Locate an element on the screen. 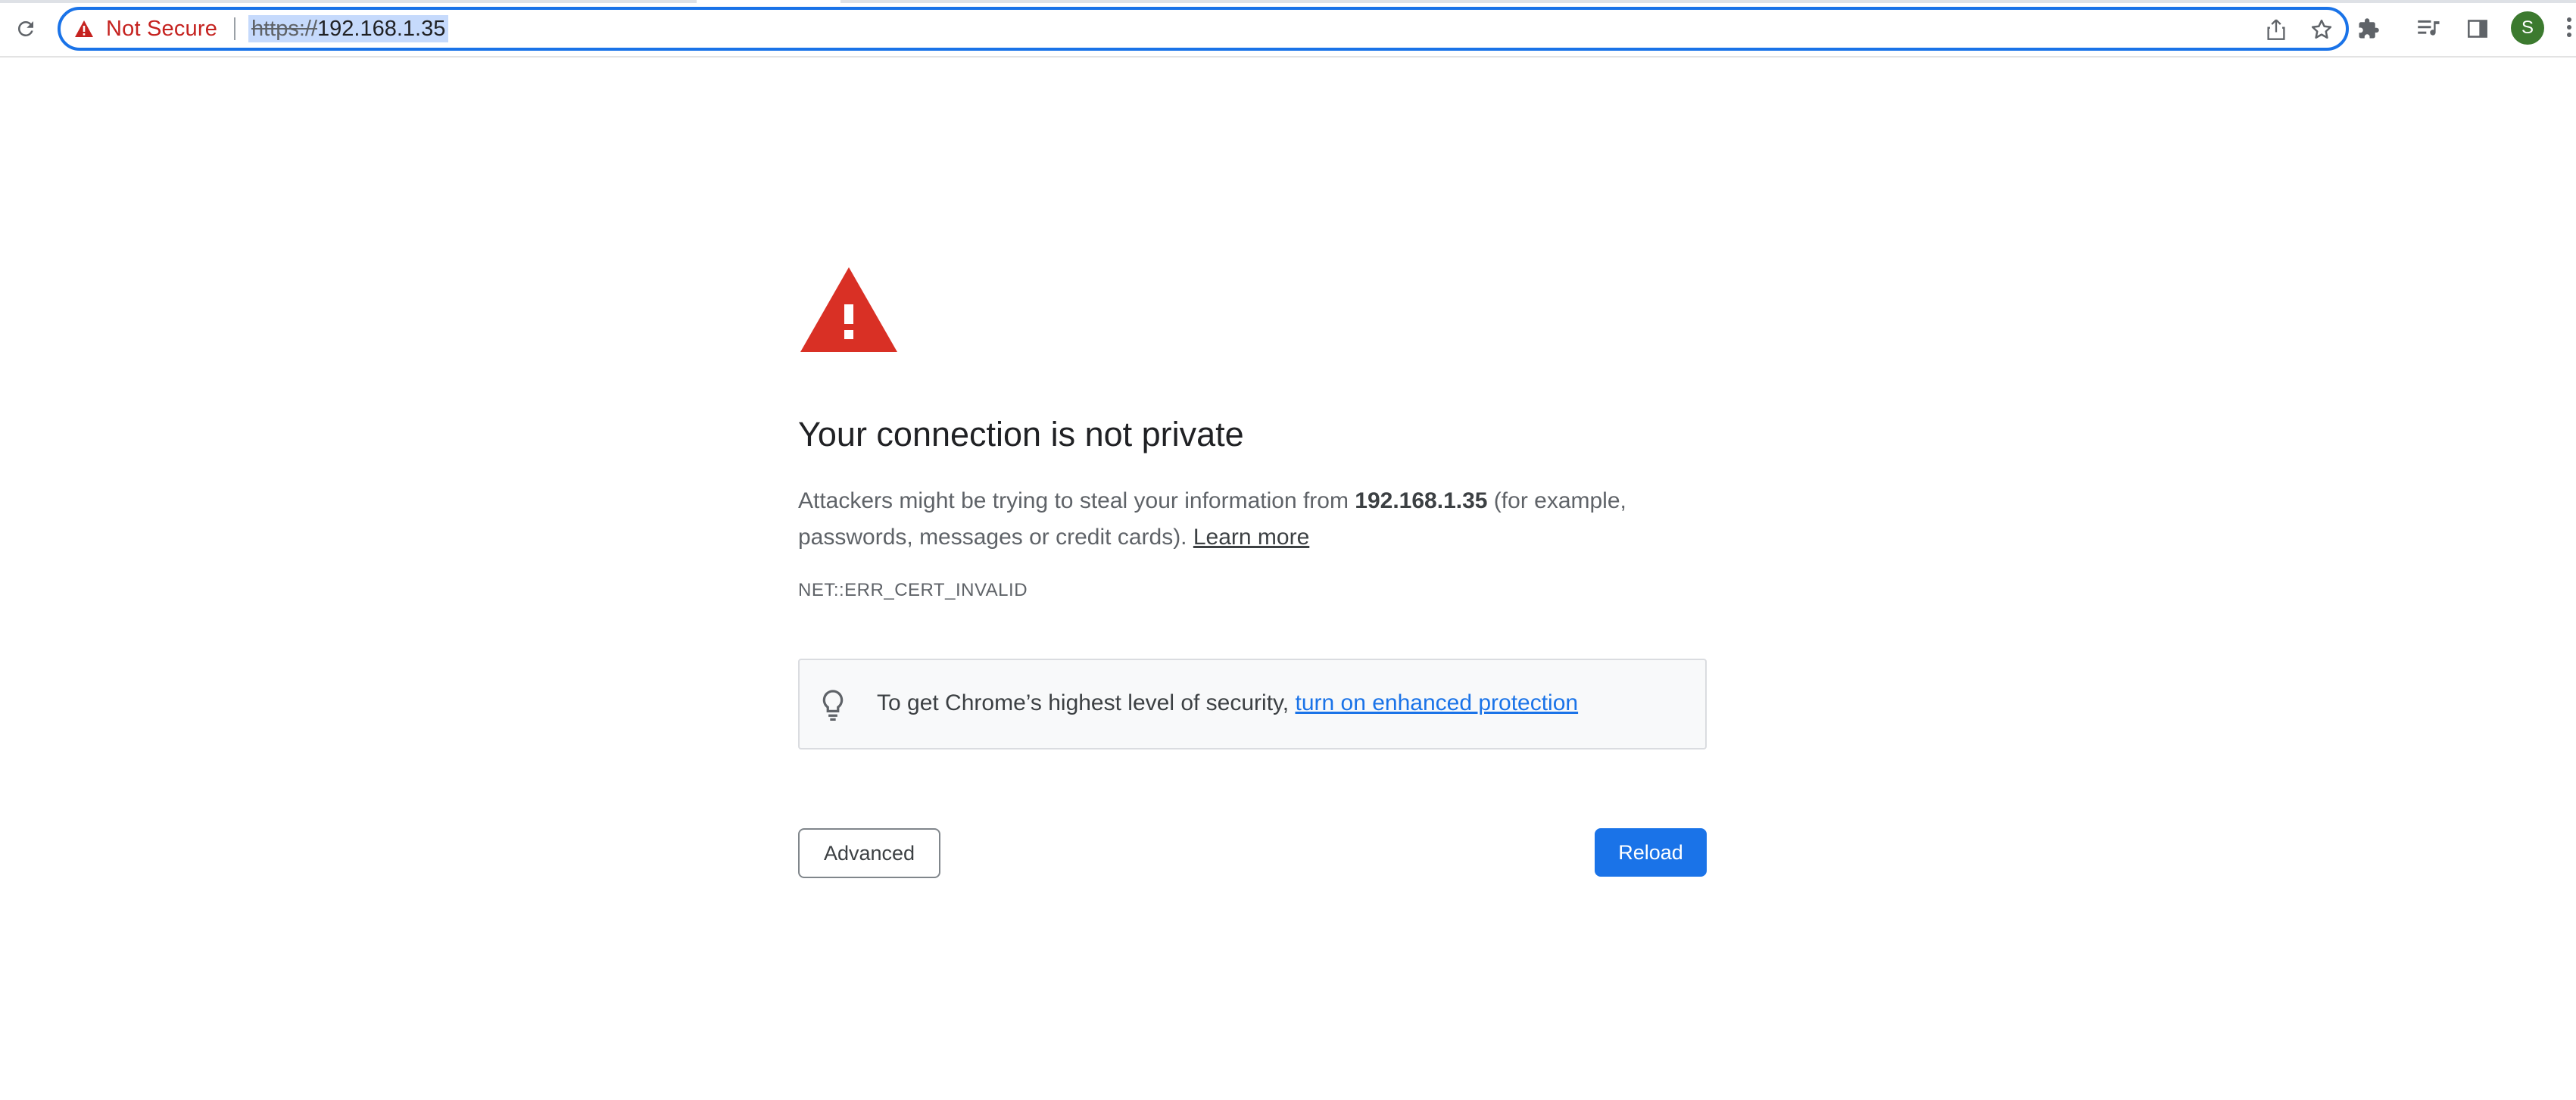  tab-strip is located at coordinates (1288, 1).